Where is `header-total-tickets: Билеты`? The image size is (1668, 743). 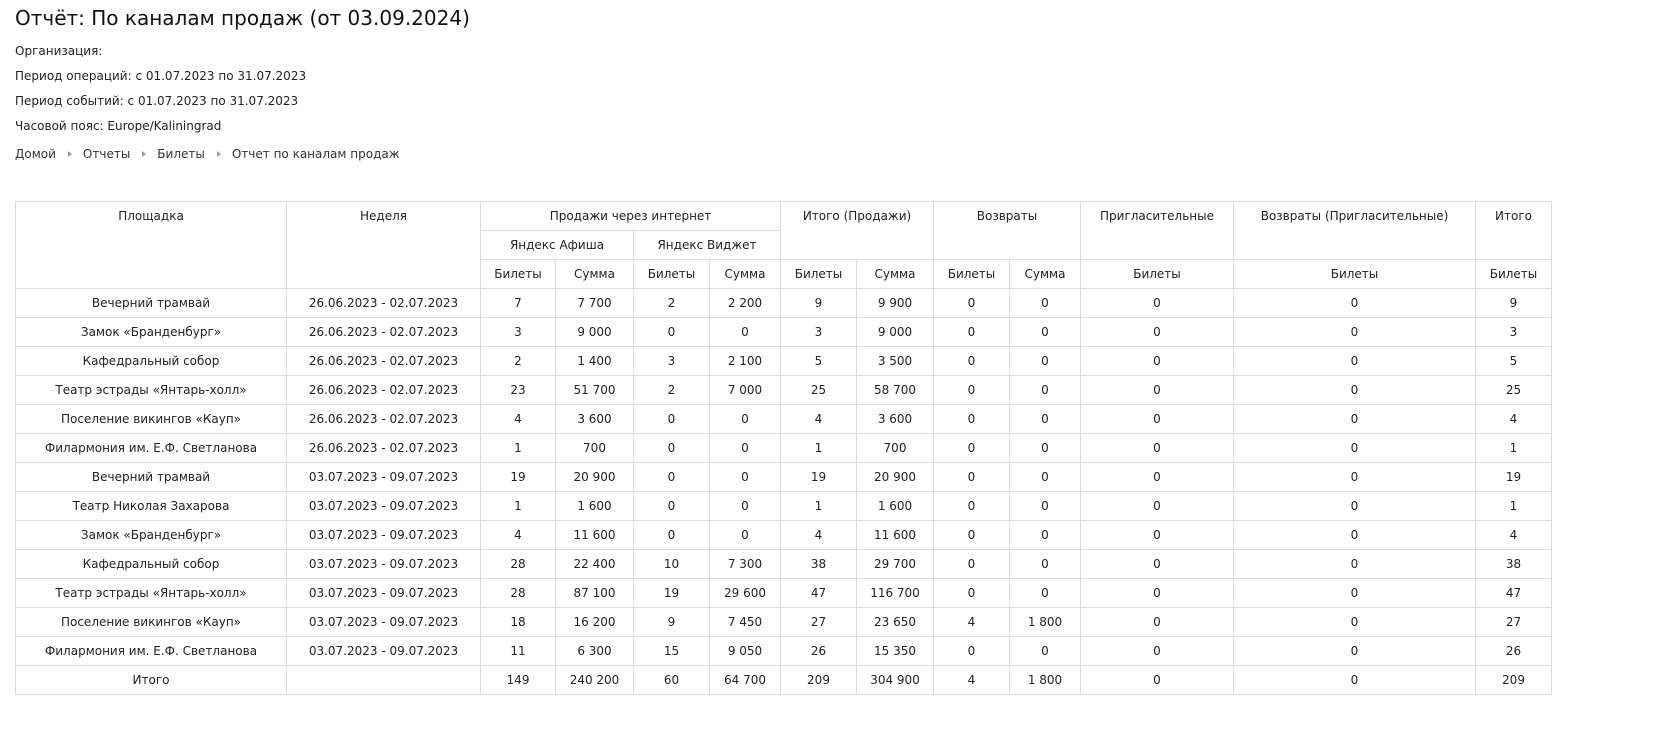 header-total-tickets: Билеты is located at coordinates (1513, 274).